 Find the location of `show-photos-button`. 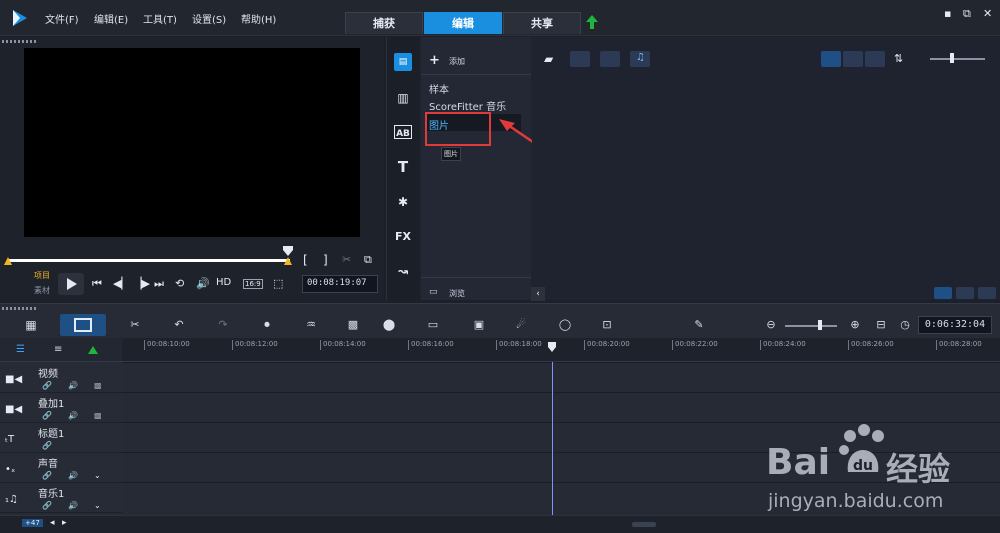

show-photos-button is located at coordinates (610, 59).